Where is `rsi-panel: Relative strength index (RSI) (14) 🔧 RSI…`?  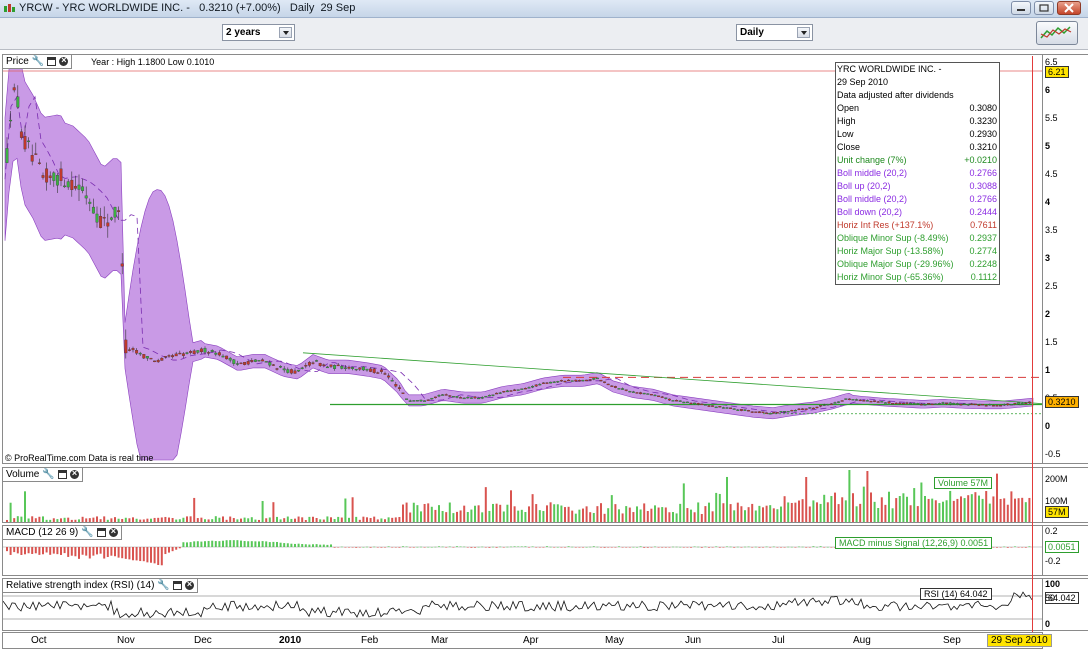 rsi-panel: Relative strength index (RSI) (14) 🔧 RSI… is located at coordinates (522, 604).